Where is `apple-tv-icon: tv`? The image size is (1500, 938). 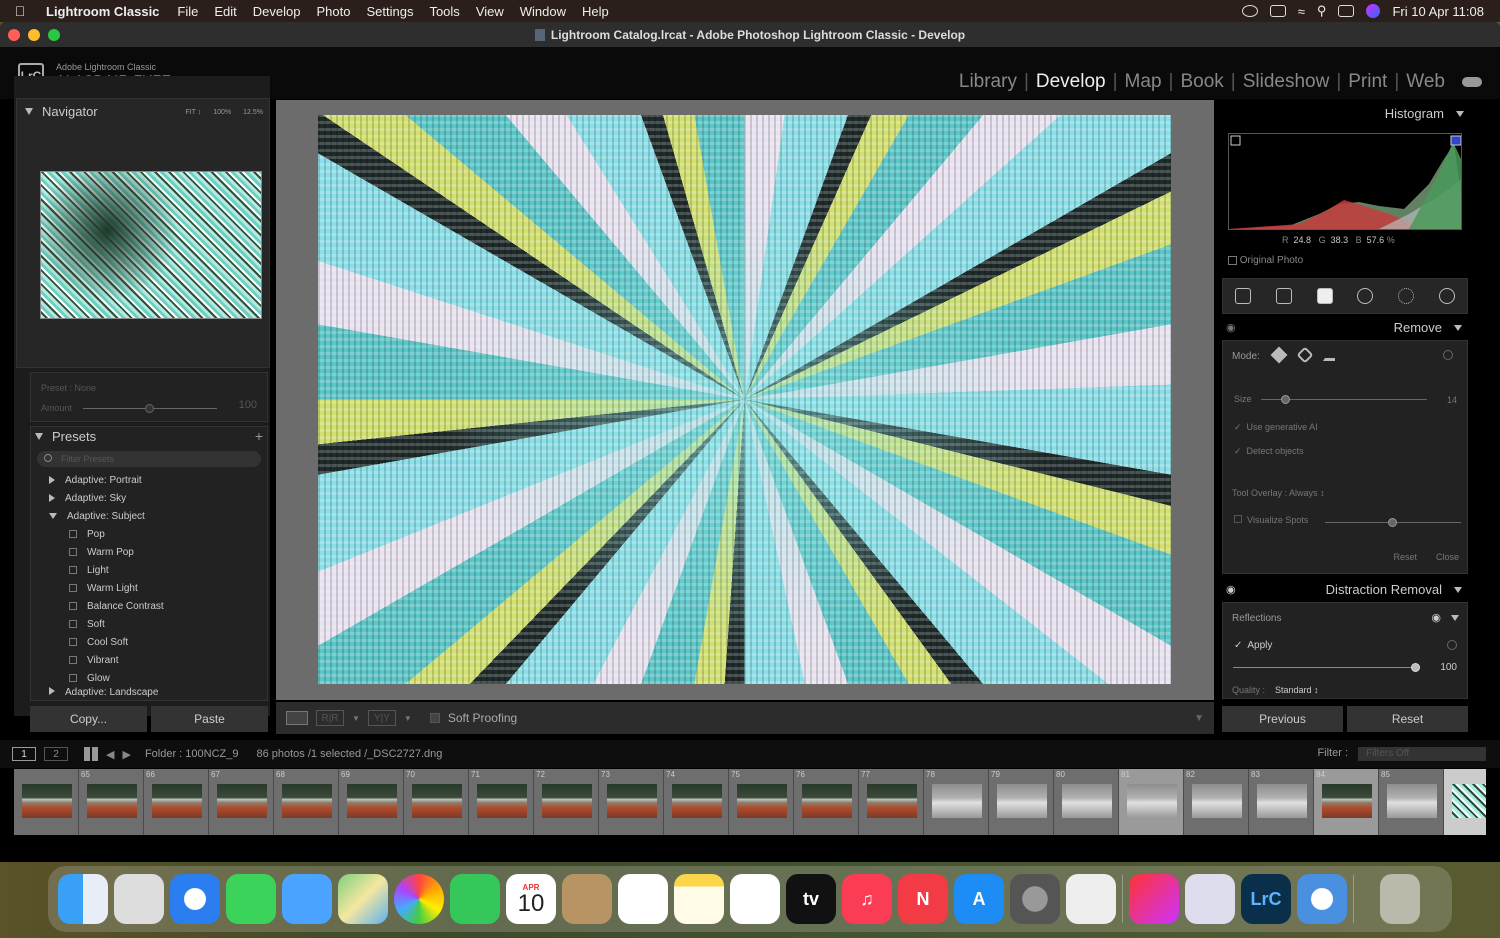
apple-tv-icon: tv is located at coordinates (811, 899).